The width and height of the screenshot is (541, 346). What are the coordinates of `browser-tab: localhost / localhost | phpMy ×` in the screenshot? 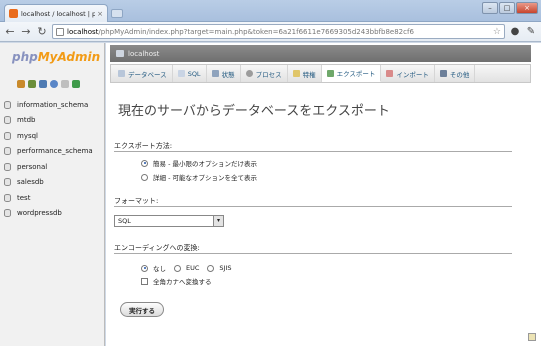 It's located at (56, 13).